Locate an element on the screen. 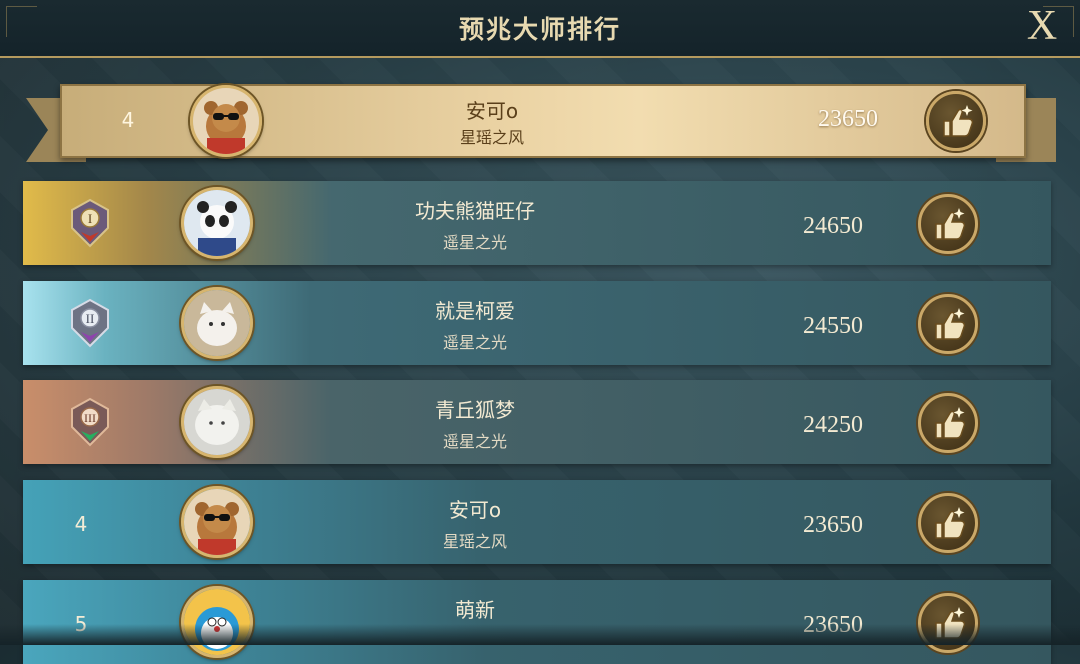 The image size is (1080, 664). leaderboard-row: I 功夫熊猫旺仔 遥星之光 24650 is located at coordinates (537, 223).